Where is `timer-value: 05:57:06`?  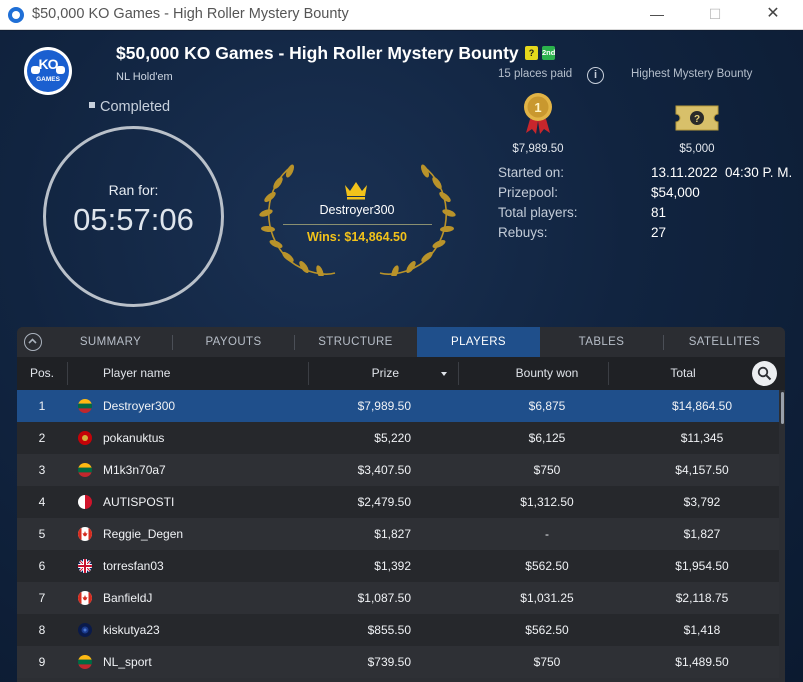 timer-value: 05:57:06 is located at coordinates (133, 219).